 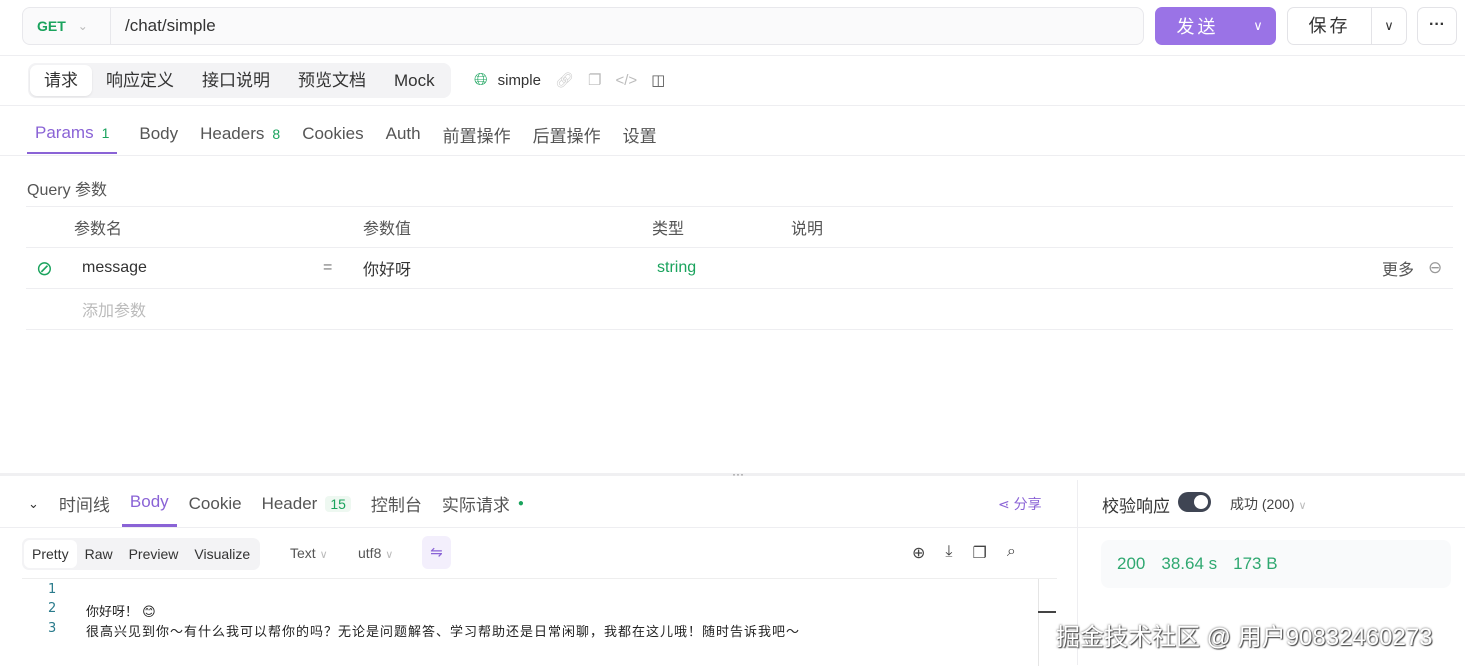 I want to click on format-select: Text ∨, so click(x=309, y=553).